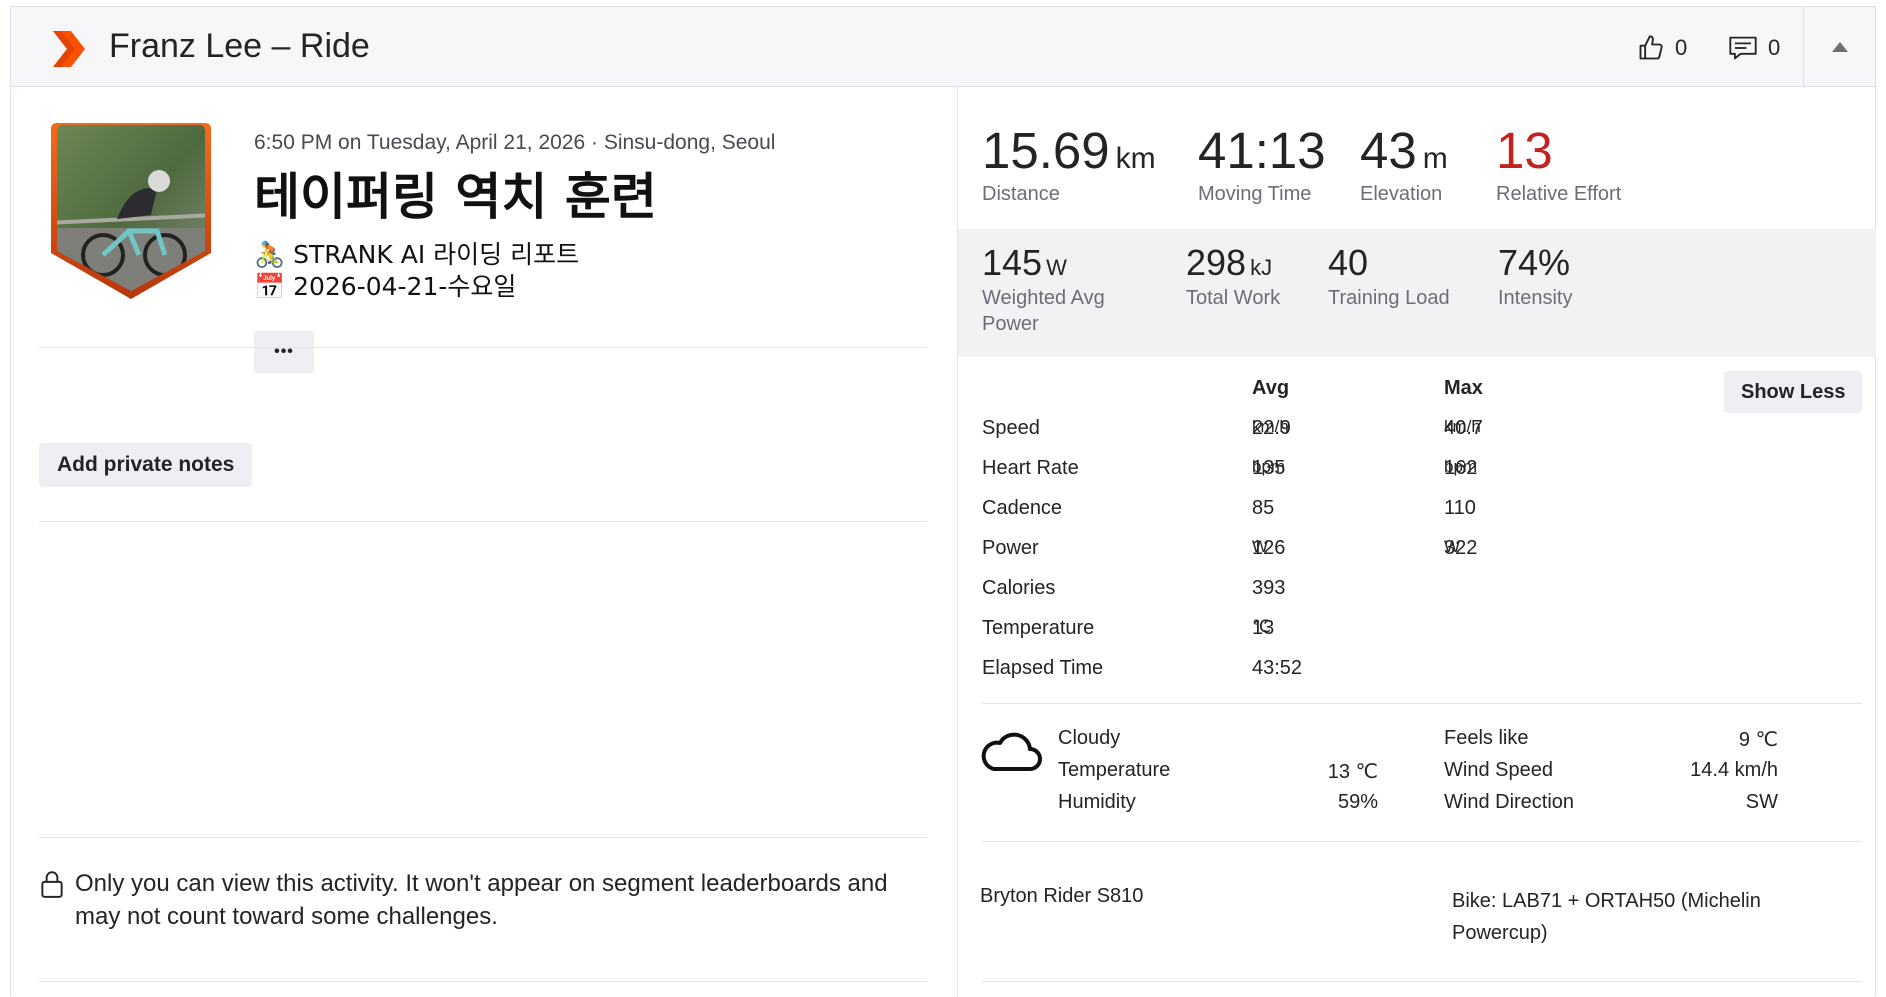  What do you see at coordinates (1535, 276) in the screenshot?
I see `stat-intensity: 74% Intensity` at bounding box center [1535, 276].